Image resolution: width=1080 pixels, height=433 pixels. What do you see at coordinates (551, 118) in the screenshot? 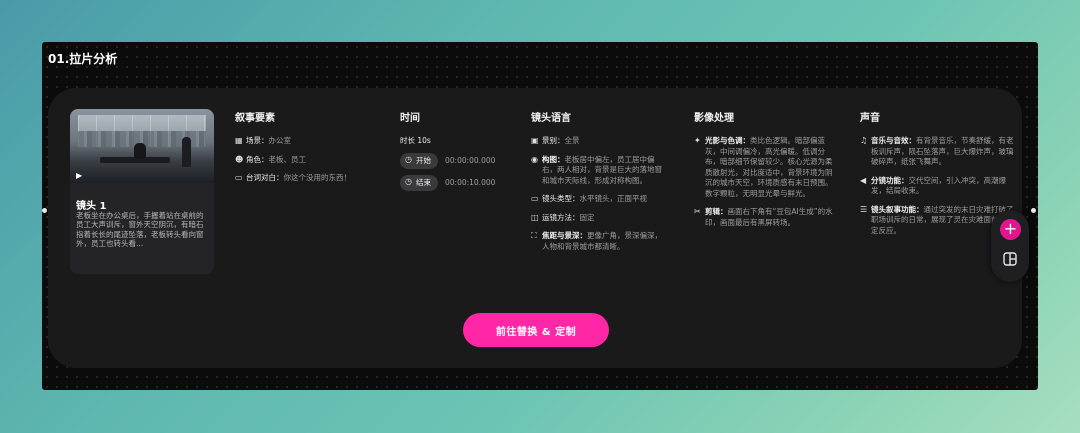
I see `lens-heading: 镜头语言` at bounding box center [551, 118].